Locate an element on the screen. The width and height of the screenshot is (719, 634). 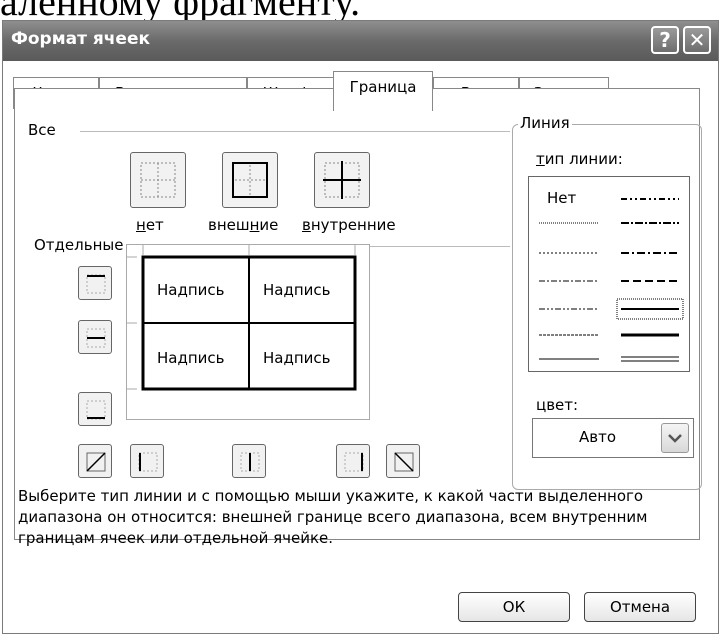
window-title: Формат ячеек is located at coordinates (81, 39).